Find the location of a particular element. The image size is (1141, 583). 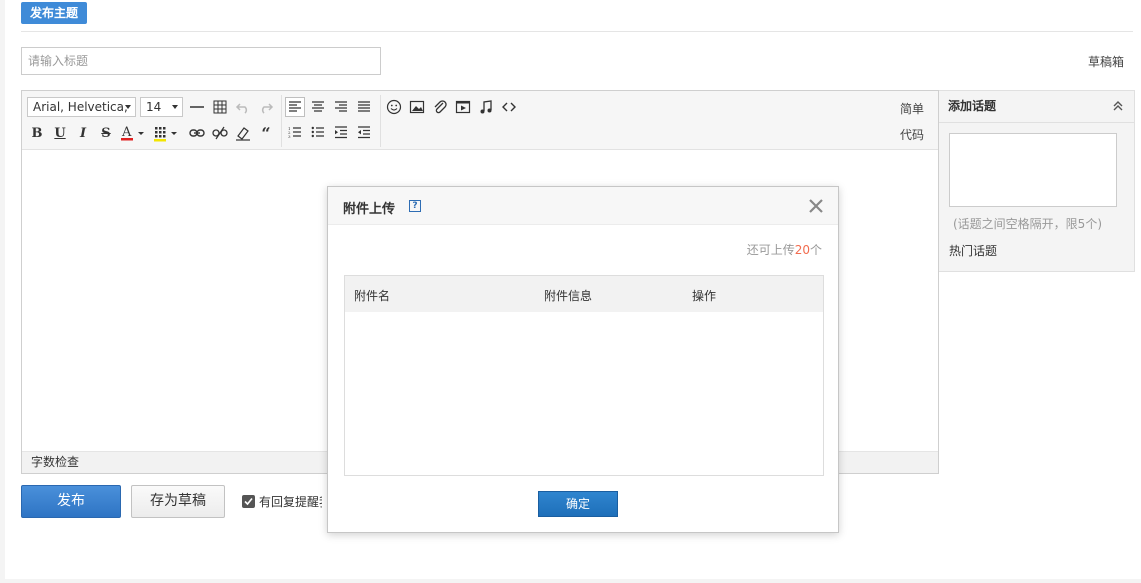

remaining-prefix: 还可上传 is located at coordinates (770, 250).